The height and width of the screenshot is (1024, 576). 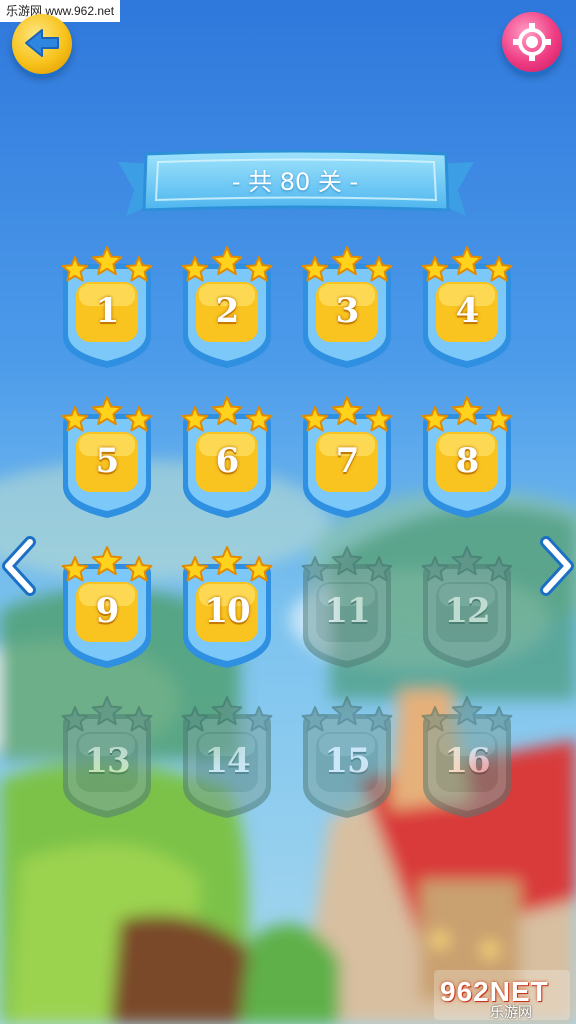 What do you see at coordinates (511, 1013) in the screenshot?
I see `watermark-sub: 乐游网` at bounding box center [511, 1013].